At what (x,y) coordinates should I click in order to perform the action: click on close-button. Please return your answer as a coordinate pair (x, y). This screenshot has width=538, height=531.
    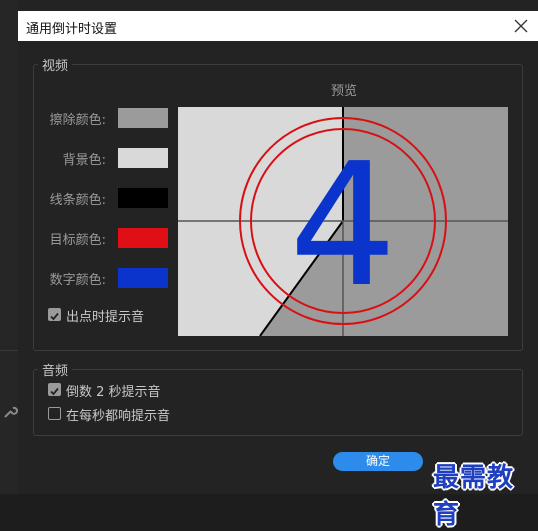
    Looking at the image, I should click on (521, 26).